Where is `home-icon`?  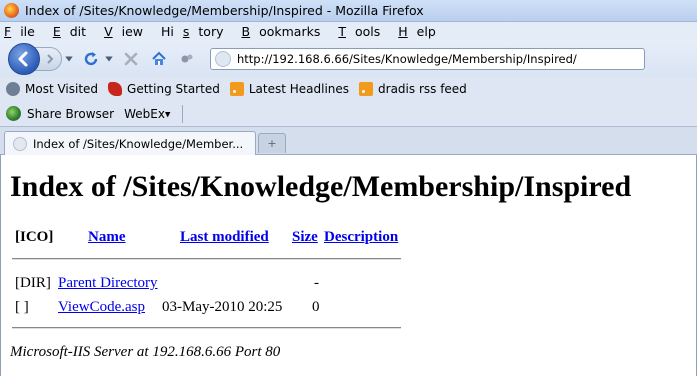
home-icon is located at coordinates (159, 58).